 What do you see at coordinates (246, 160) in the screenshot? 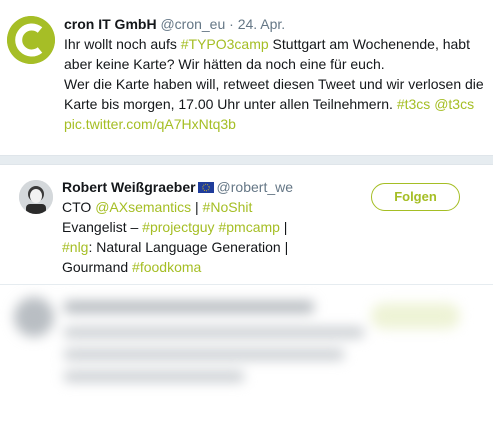
I see `section-divider` at bounding box center [246, 160].